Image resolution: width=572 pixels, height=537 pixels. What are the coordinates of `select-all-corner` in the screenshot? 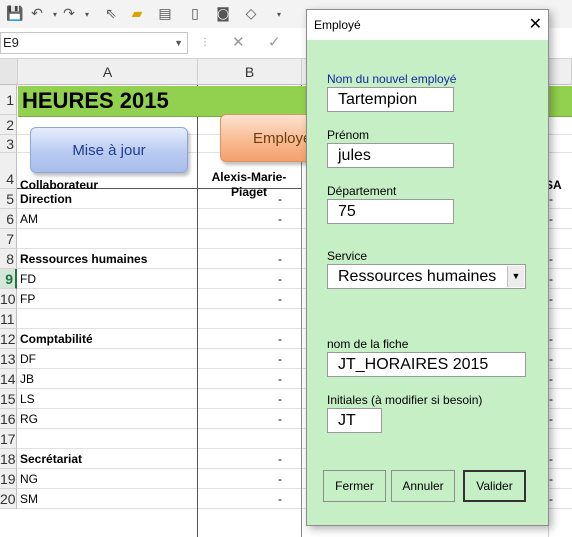 It's located at (9, 72).